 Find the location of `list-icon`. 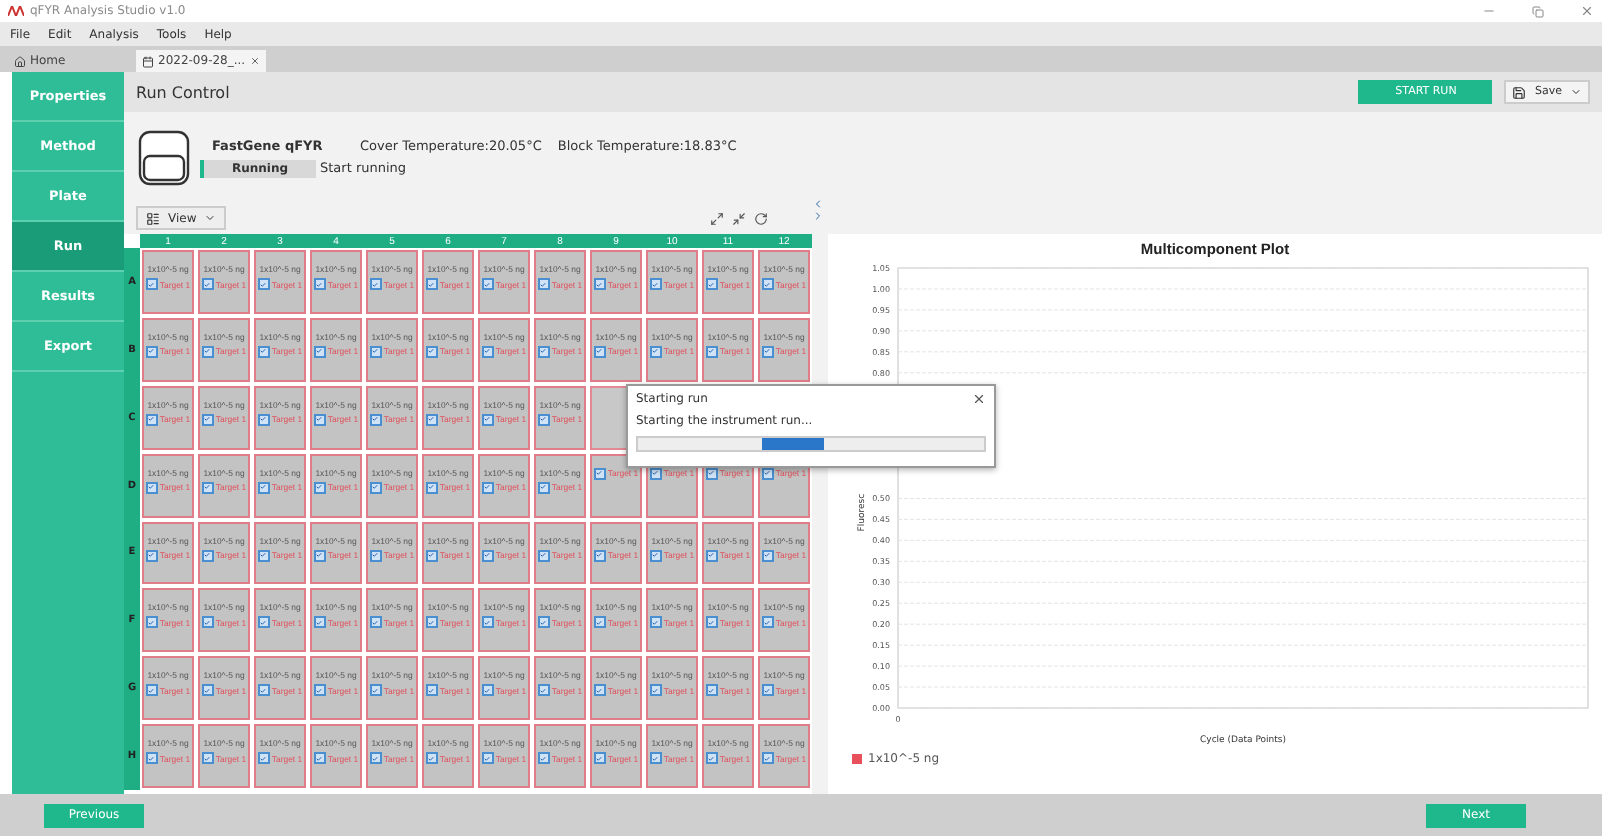

list-icon is located at coordinates (153, 218).